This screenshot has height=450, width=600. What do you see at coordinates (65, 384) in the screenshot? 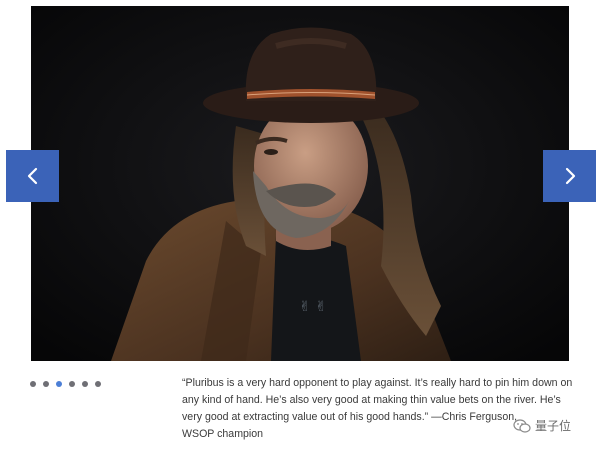
I see `carousel-pagination` at bounding box center [65, 384].